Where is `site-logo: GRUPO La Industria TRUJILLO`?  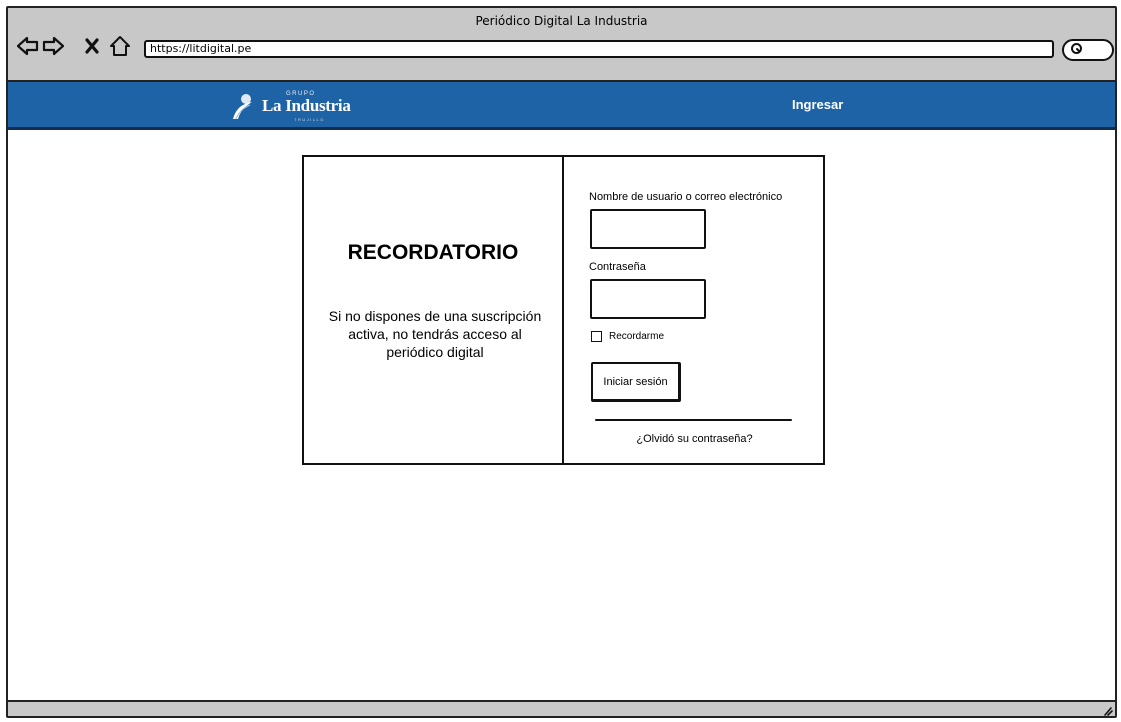 site-logo: GRUPO La Industria TRUJILLO is located at coordinates (290, 106).